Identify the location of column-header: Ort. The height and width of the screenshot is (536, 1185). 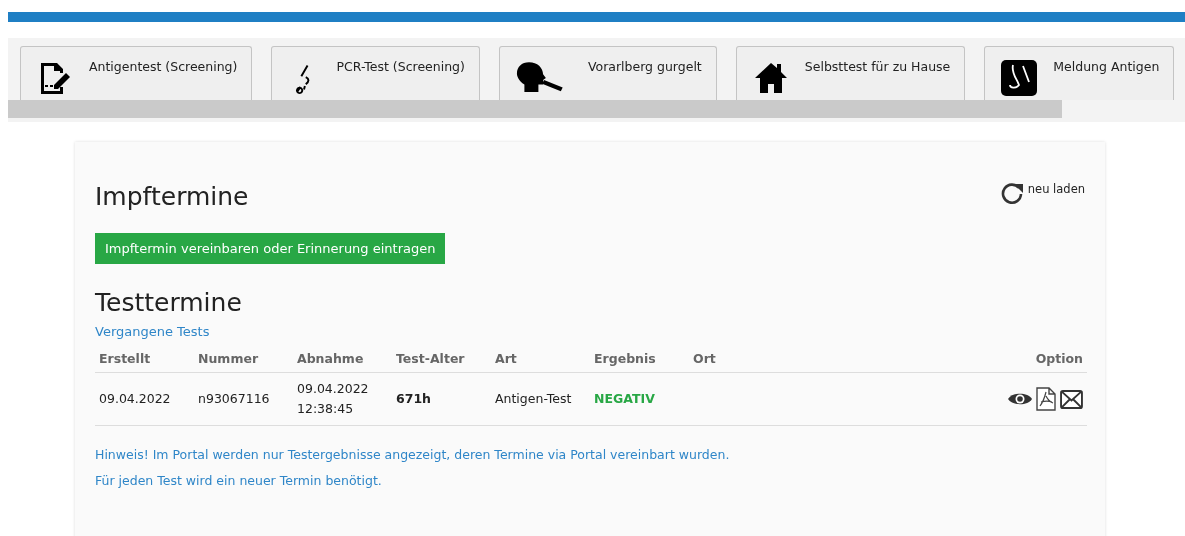
(738, 359).